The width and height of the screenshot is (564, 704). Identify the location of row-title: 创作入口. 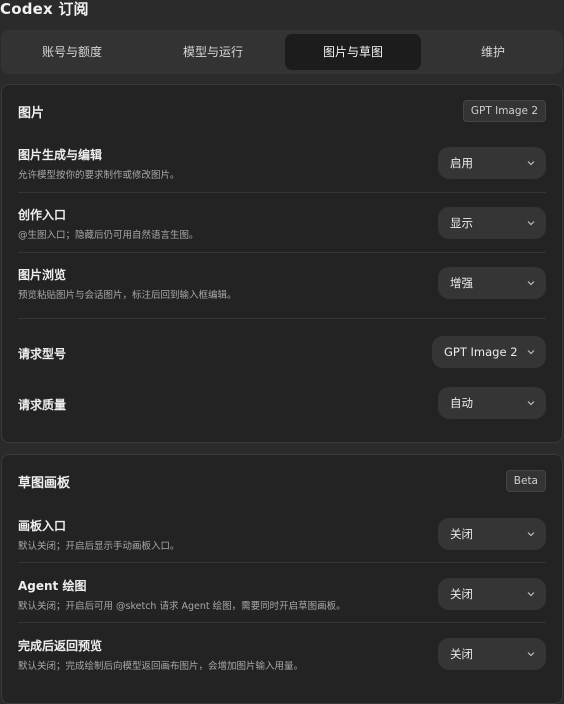
(42, 215).